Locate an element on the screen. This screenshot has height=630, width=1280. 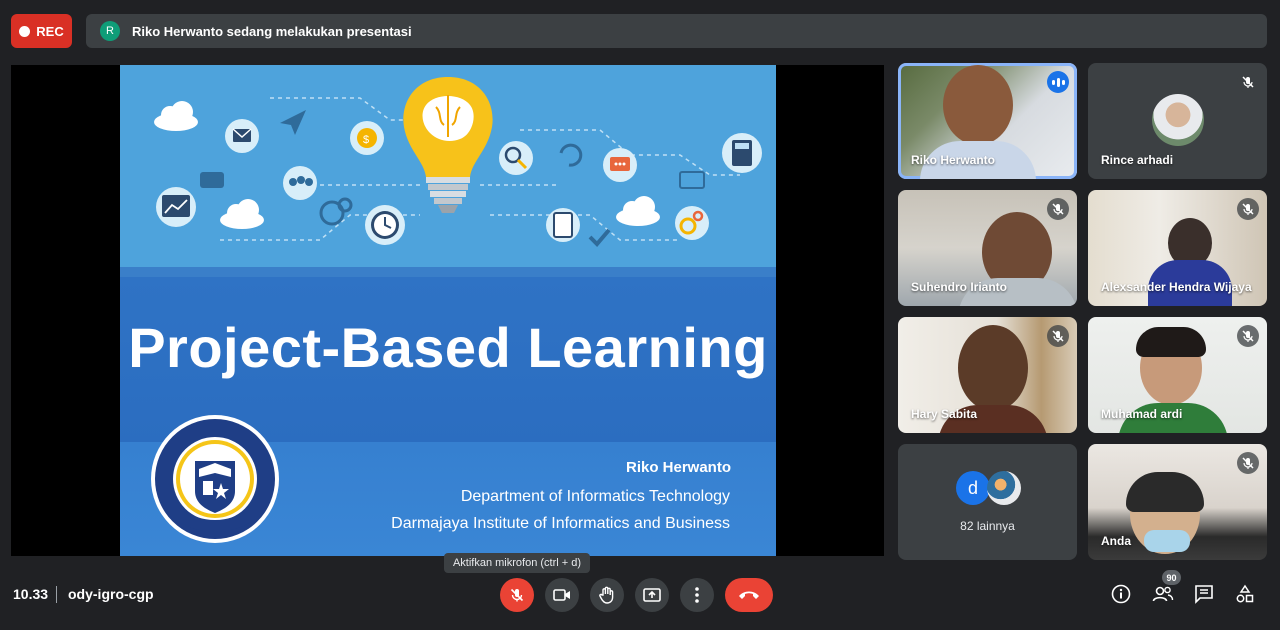
participant-avatar is located at coordinates (1178, 120).